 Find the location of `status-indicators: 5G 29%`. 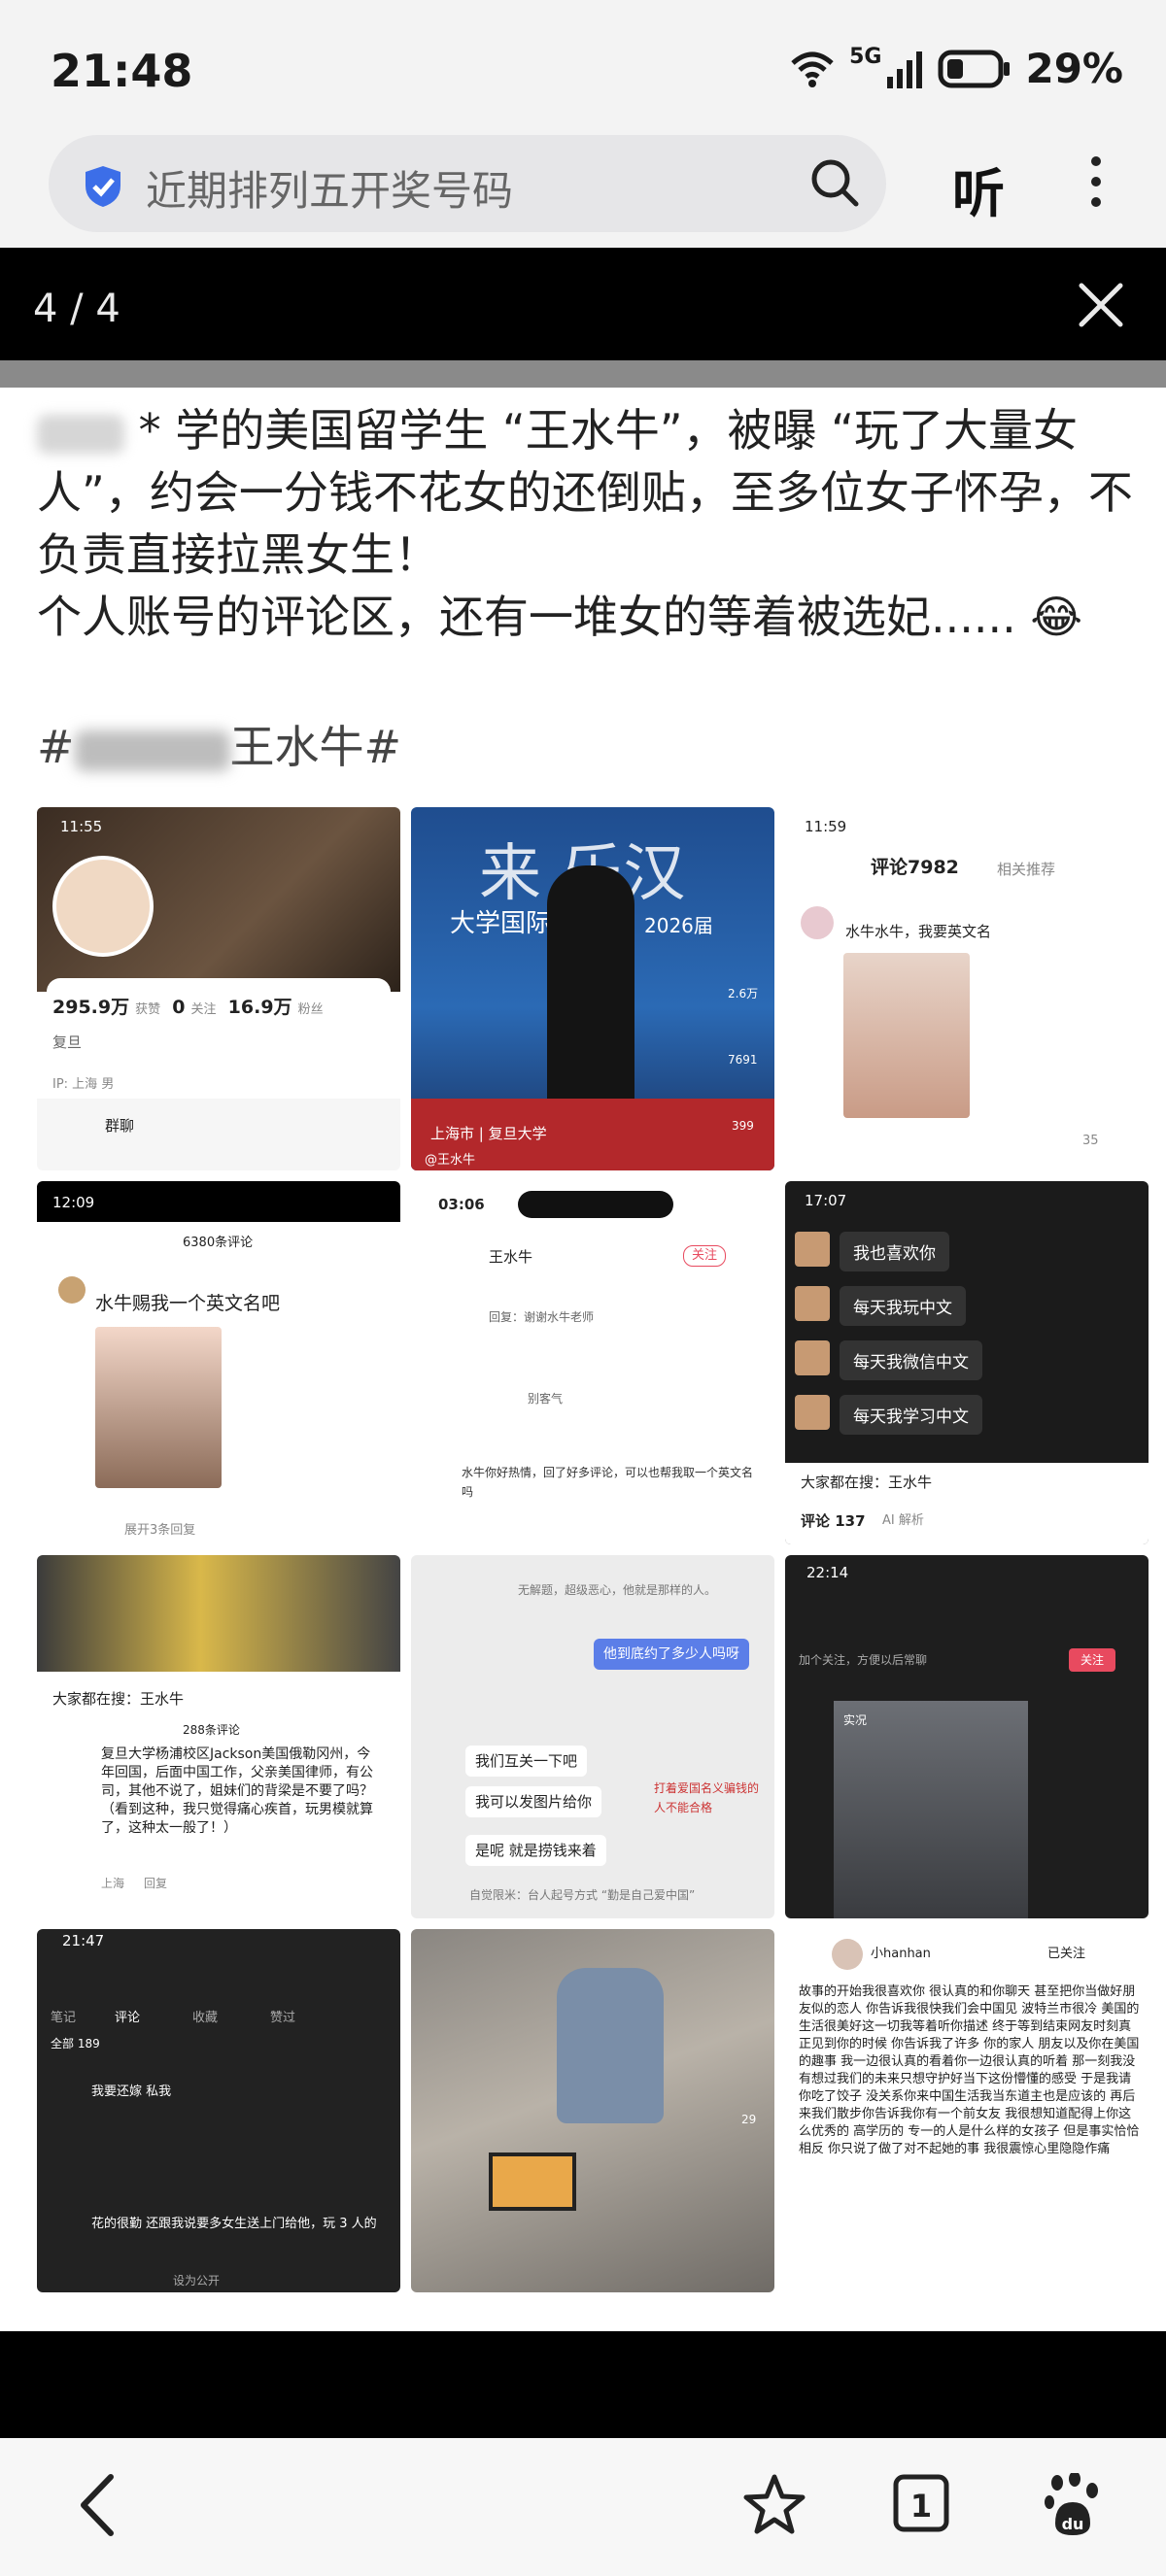

status-indicators: 5G 29% is located at coordinates (956, 68).